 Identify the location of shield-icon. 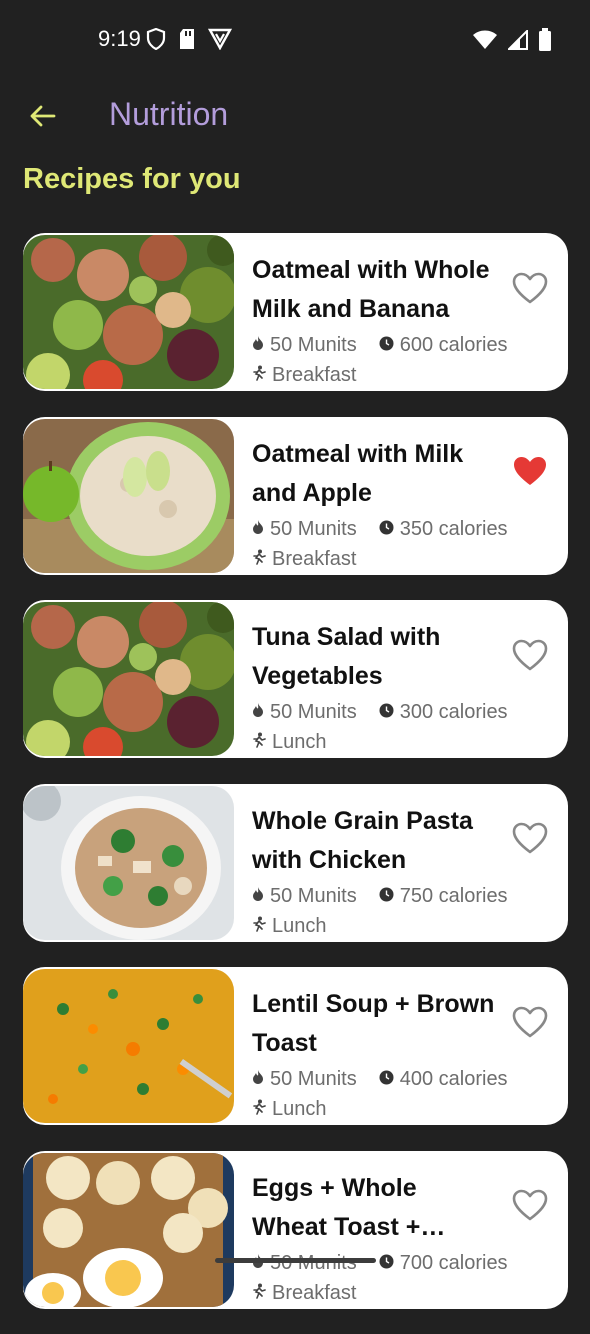
(156, 41).